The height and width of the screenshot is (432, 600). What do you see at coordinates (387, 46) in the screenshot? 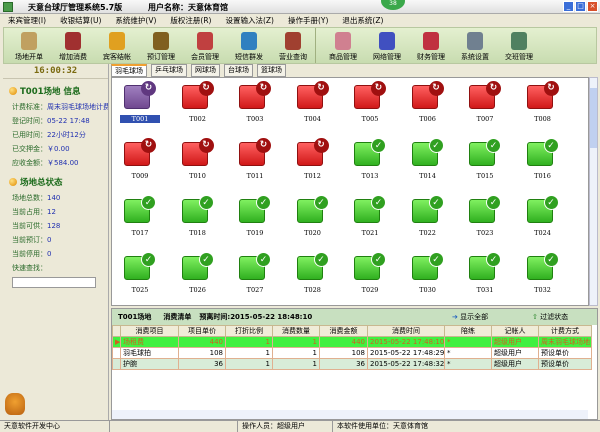
I see `toolbar-button-2: 网络管理` at bounding box center [387, 46].